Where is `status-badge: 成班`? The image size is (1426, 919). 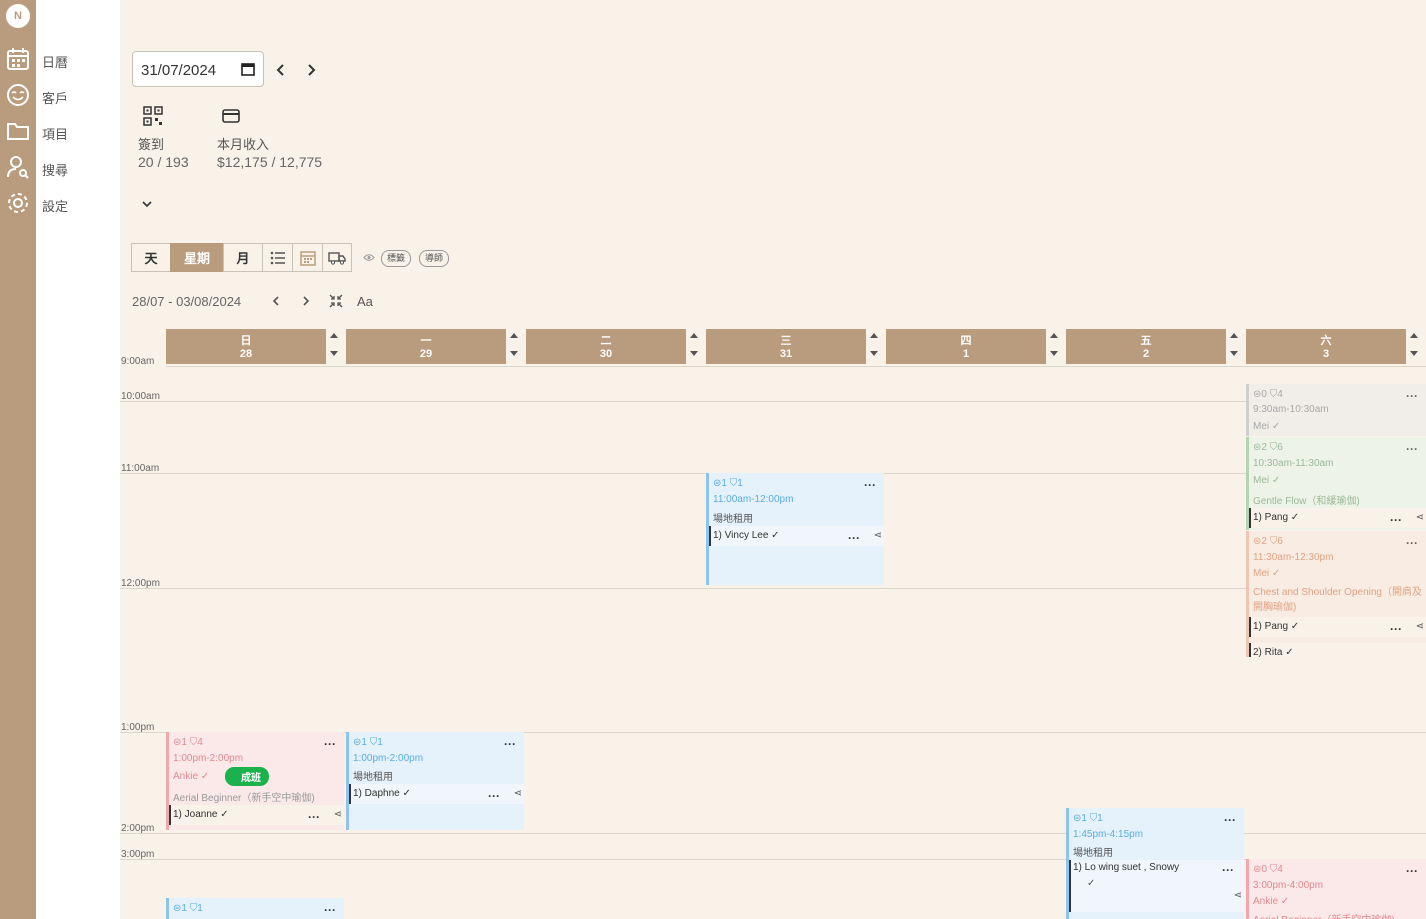
status-badge: 成班 is located at coordinates (247, 776).